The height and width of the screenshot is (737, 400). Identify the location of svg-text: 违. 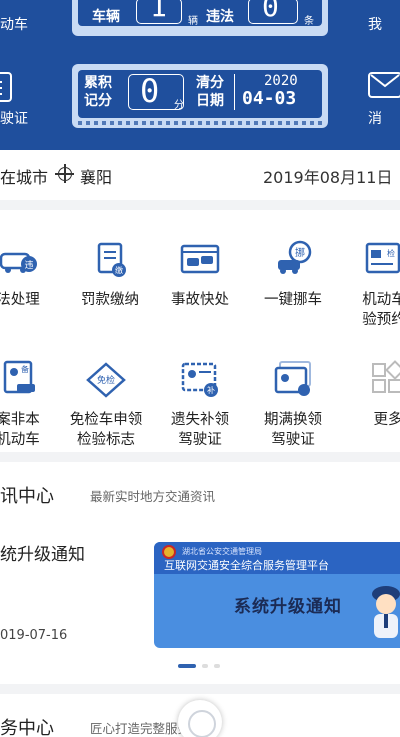
(28, 265).